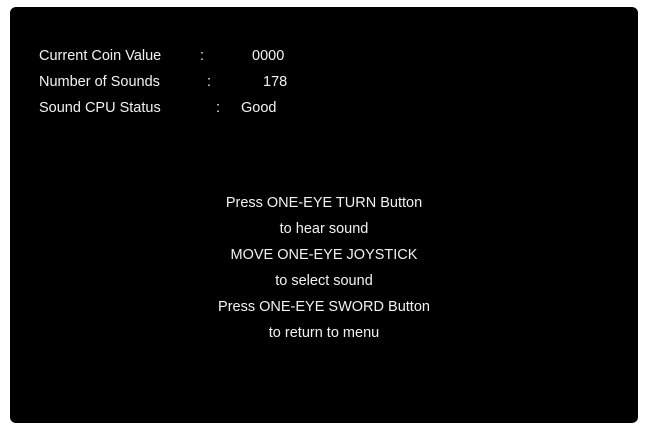 The image size is (648, 427). What do you see at coordinates (324, 281) in the screenshot?
I see `instruction-line-select-sound: to select sound` at bounding box center [324, 281].